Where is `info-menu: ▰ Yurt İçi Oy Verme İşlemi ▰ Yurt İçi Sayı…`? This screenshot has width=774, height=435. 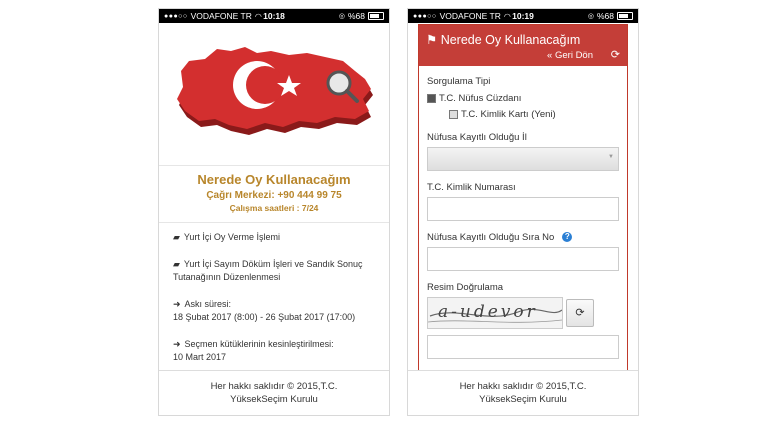
info-menu: ▰ Yurt İçi Oy Verme İşlemi ▰ Yurt İçi Sayı… is located at coordinates (274, 293).